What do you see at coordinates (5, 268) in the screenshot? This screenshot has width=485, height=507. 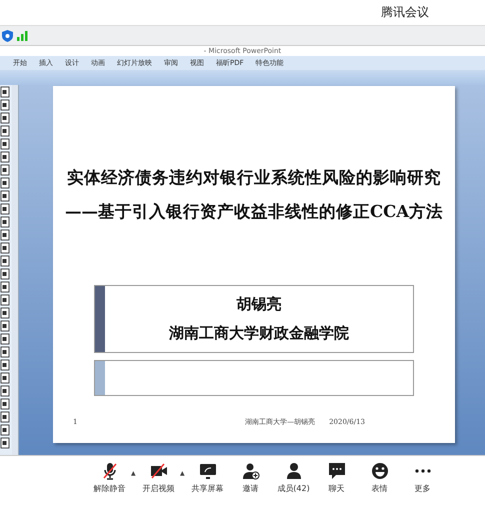 I see `slide-thumbnails-drawing` at bounding box center [5, 268].